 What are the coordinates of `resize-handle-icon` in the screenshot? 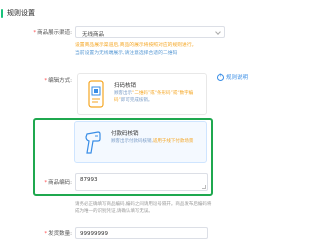 It's located at (204, 187).